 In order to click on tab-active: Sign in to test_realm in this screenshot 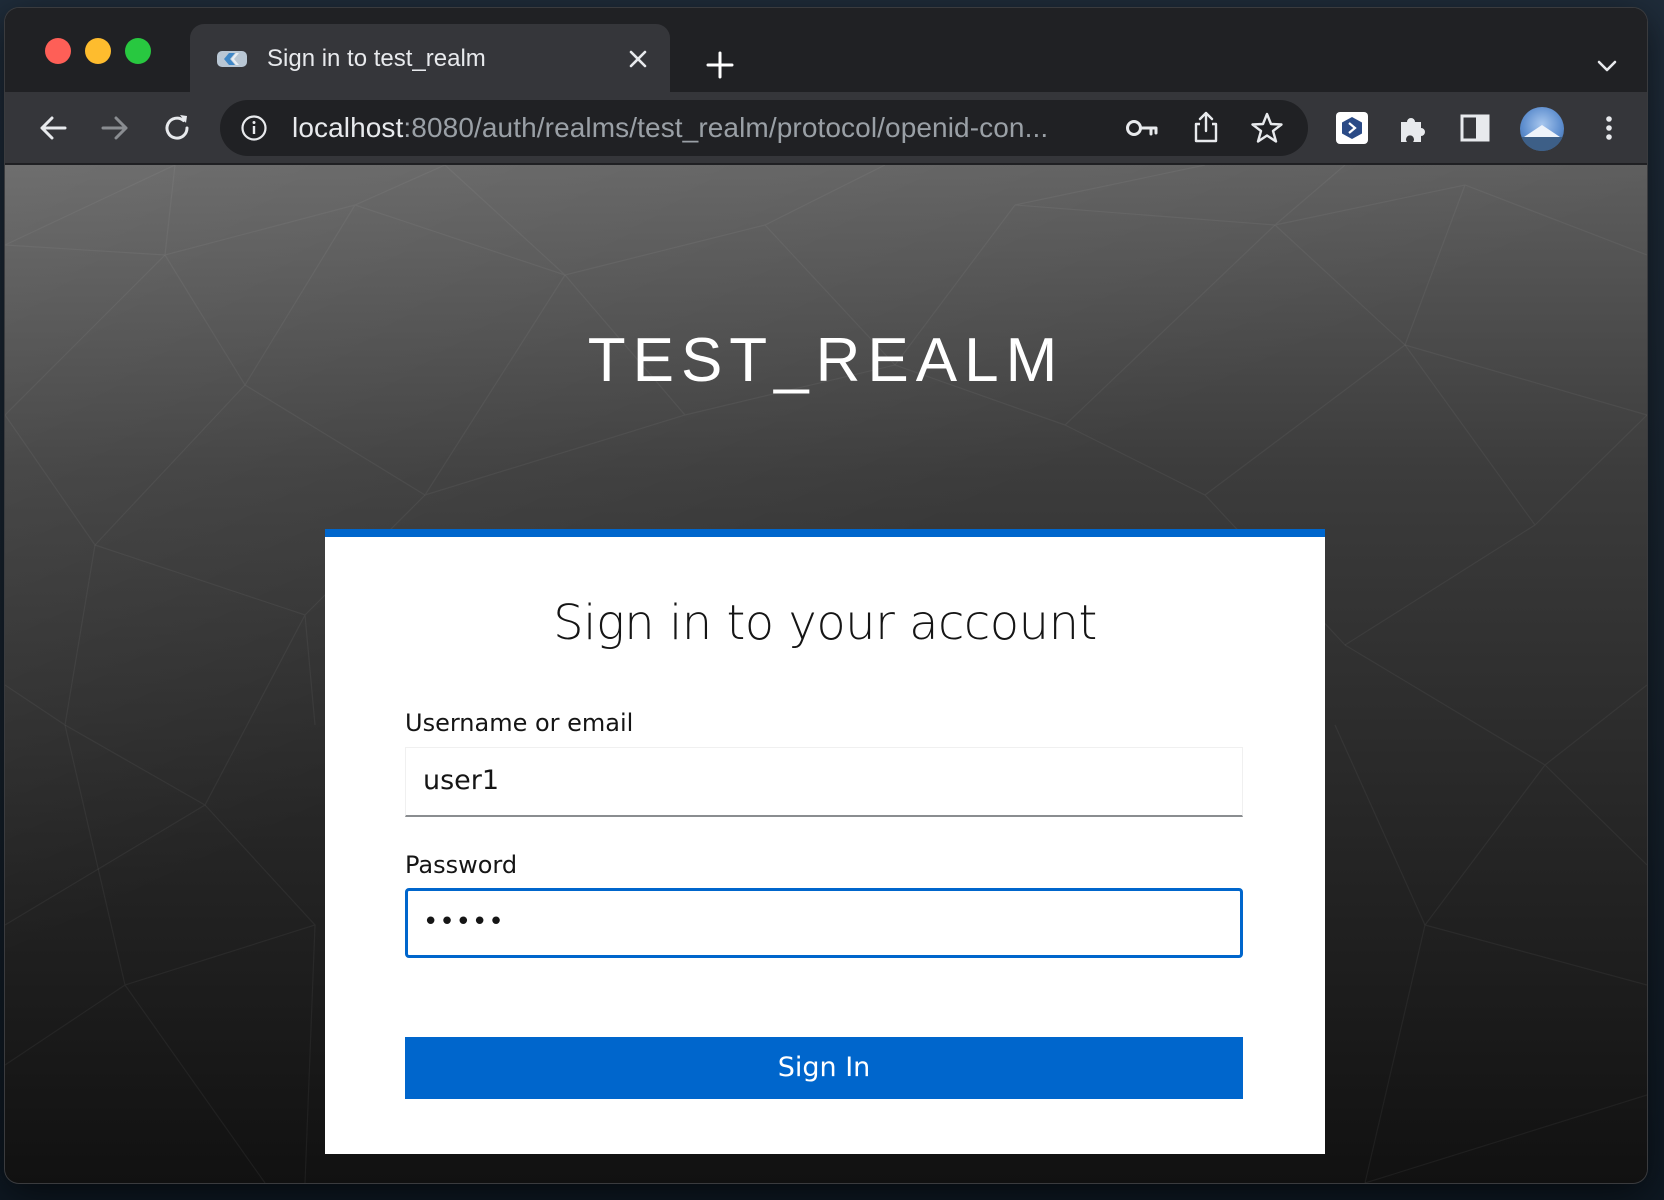, I will do `click(430, 58)`.